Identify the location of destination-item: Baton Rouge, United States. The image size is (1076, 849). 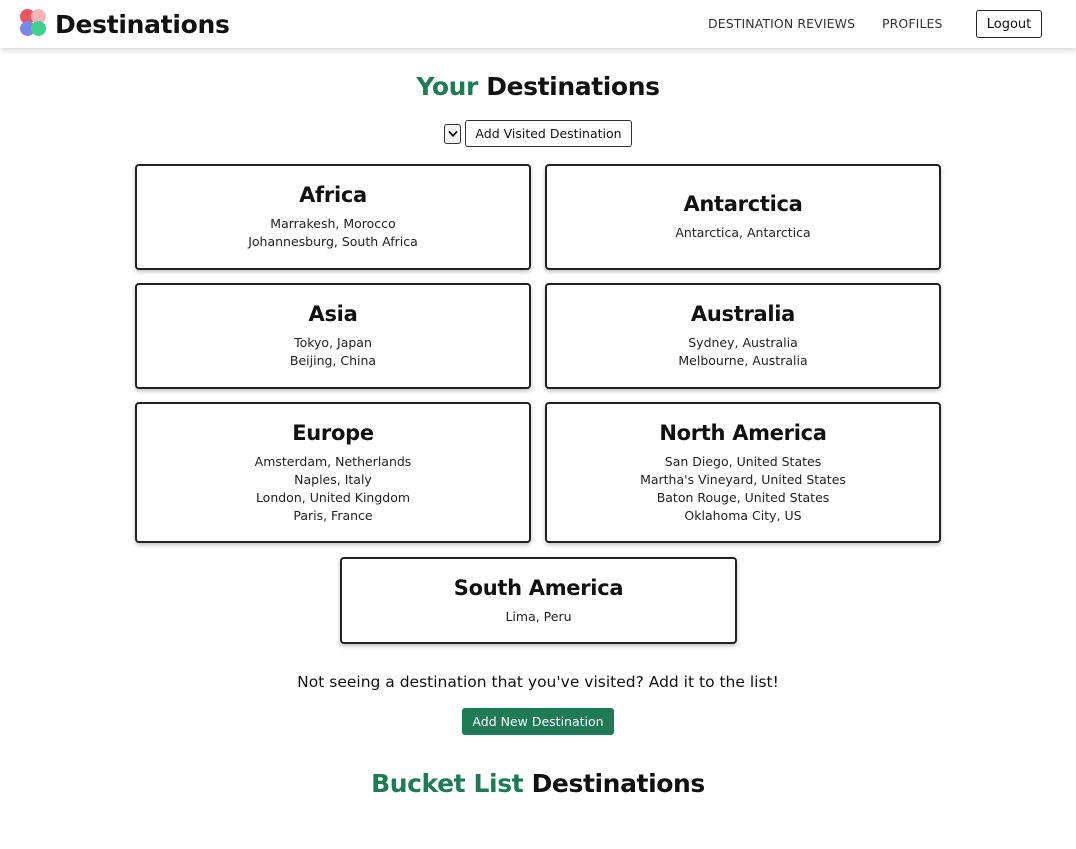
(743, 497).